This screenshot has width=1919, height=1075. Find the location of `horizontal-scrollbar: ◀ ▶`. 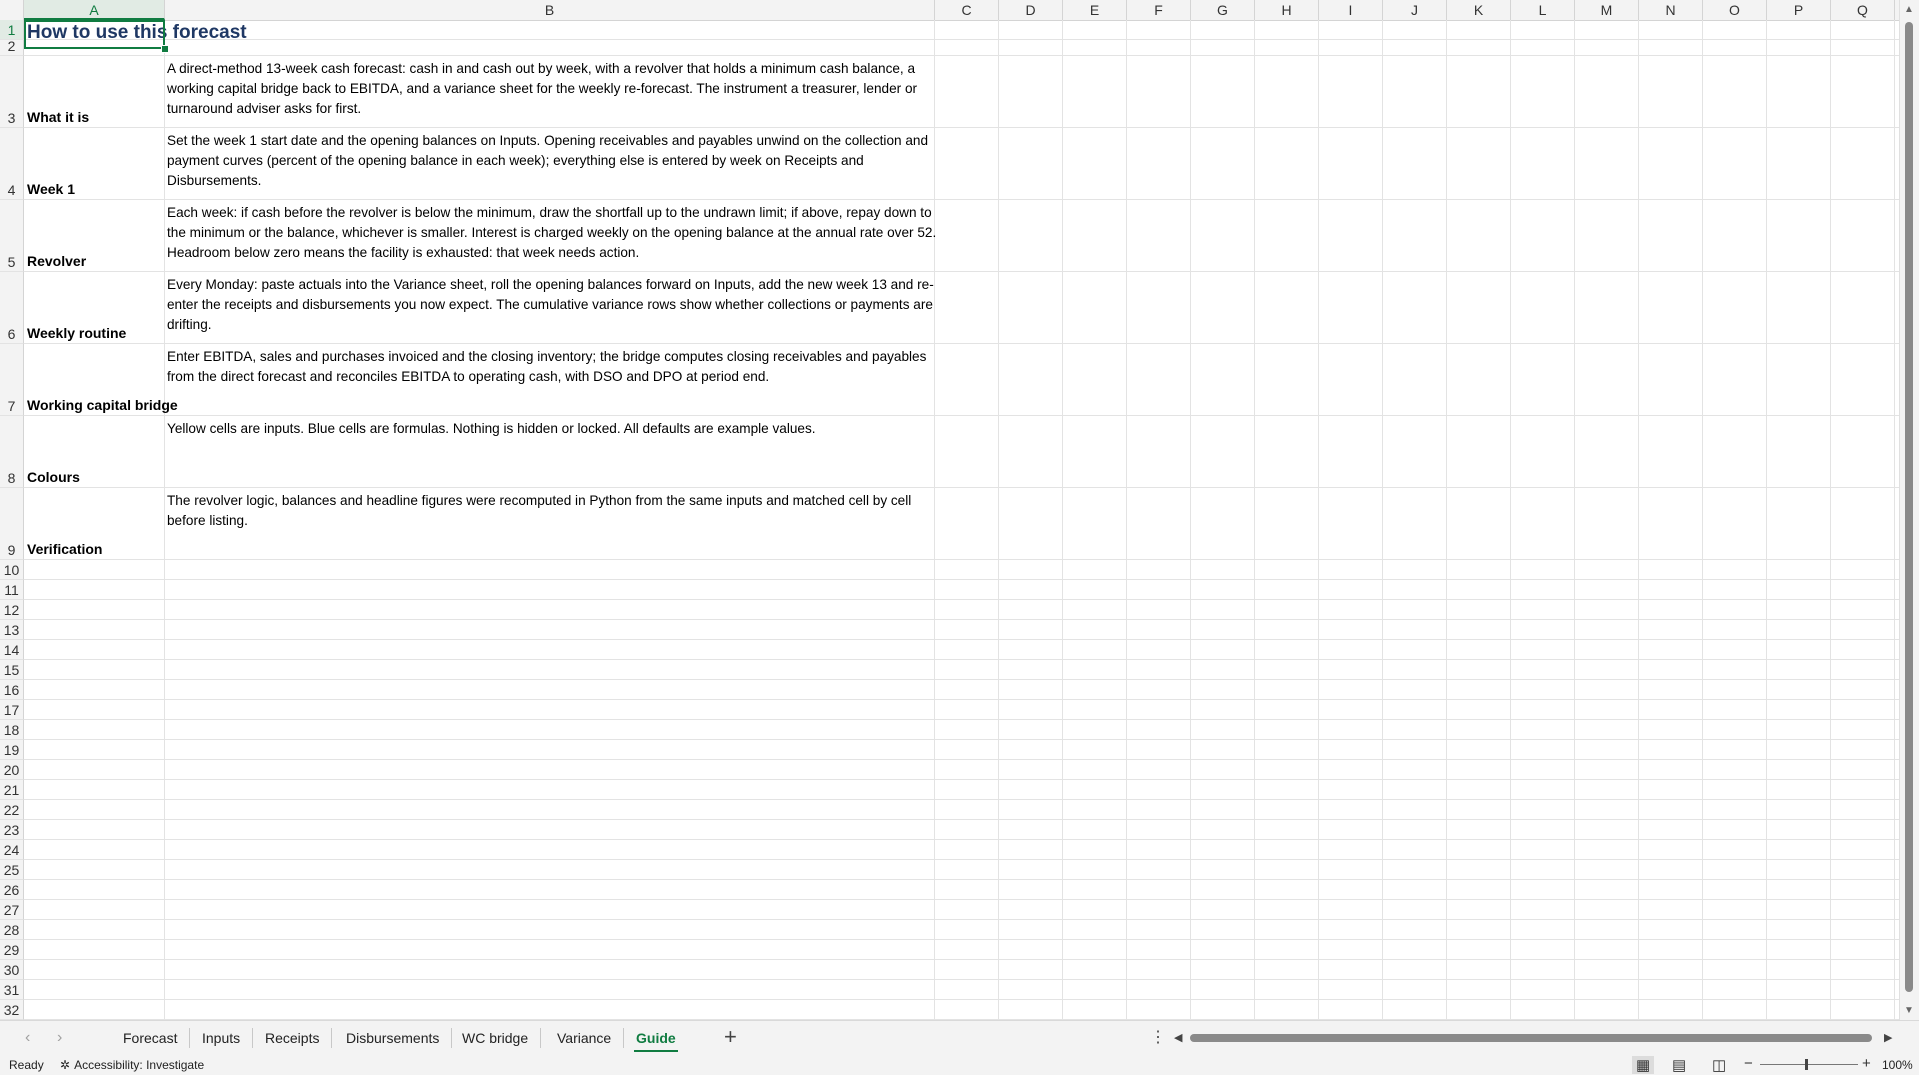

horizontal-scrollbar: ◀ ▶ is located at coordinates (1535, 1038).